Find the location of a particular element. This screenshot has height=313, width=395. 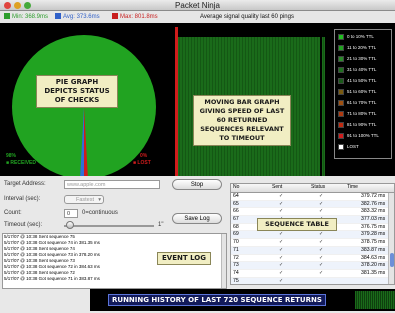

signal-caption: Average signal quality last 60 pings is located at coordinates (247, 17).